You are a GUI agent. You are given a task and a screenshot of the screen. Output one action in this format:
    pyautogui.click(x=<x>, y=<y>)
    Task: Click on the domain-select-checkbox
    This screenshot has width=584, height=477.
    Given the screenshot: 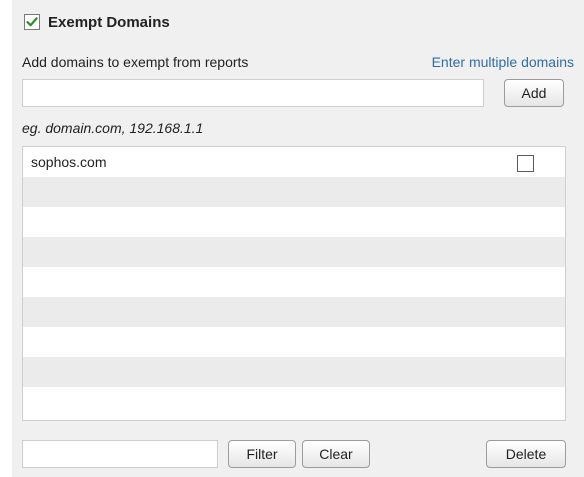 What is the action you would take?
    pyautogui.click(x=525, y=163)
    